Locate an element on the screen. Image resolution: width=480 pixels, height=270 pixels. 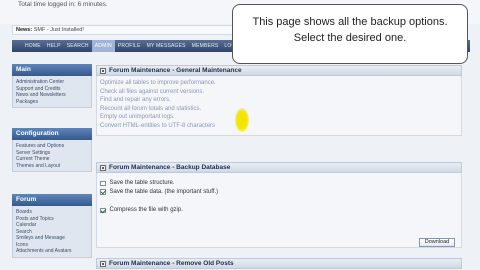
callout-line-2: Select the desired one. is located at coordinates (350, 38).